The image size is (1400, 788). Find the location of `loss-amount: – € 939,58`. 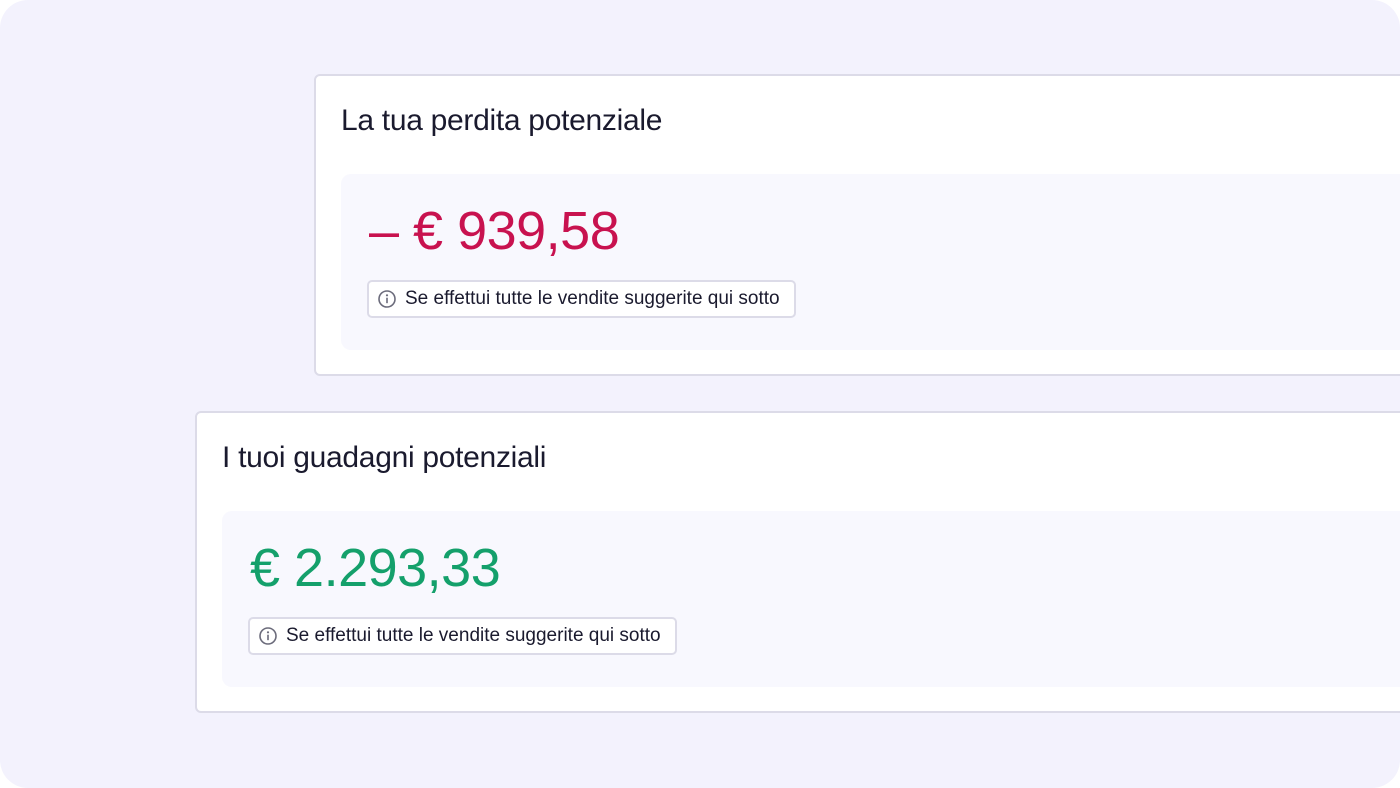

loss-amount: – € 939,58 is located at coordinates (494, 231).